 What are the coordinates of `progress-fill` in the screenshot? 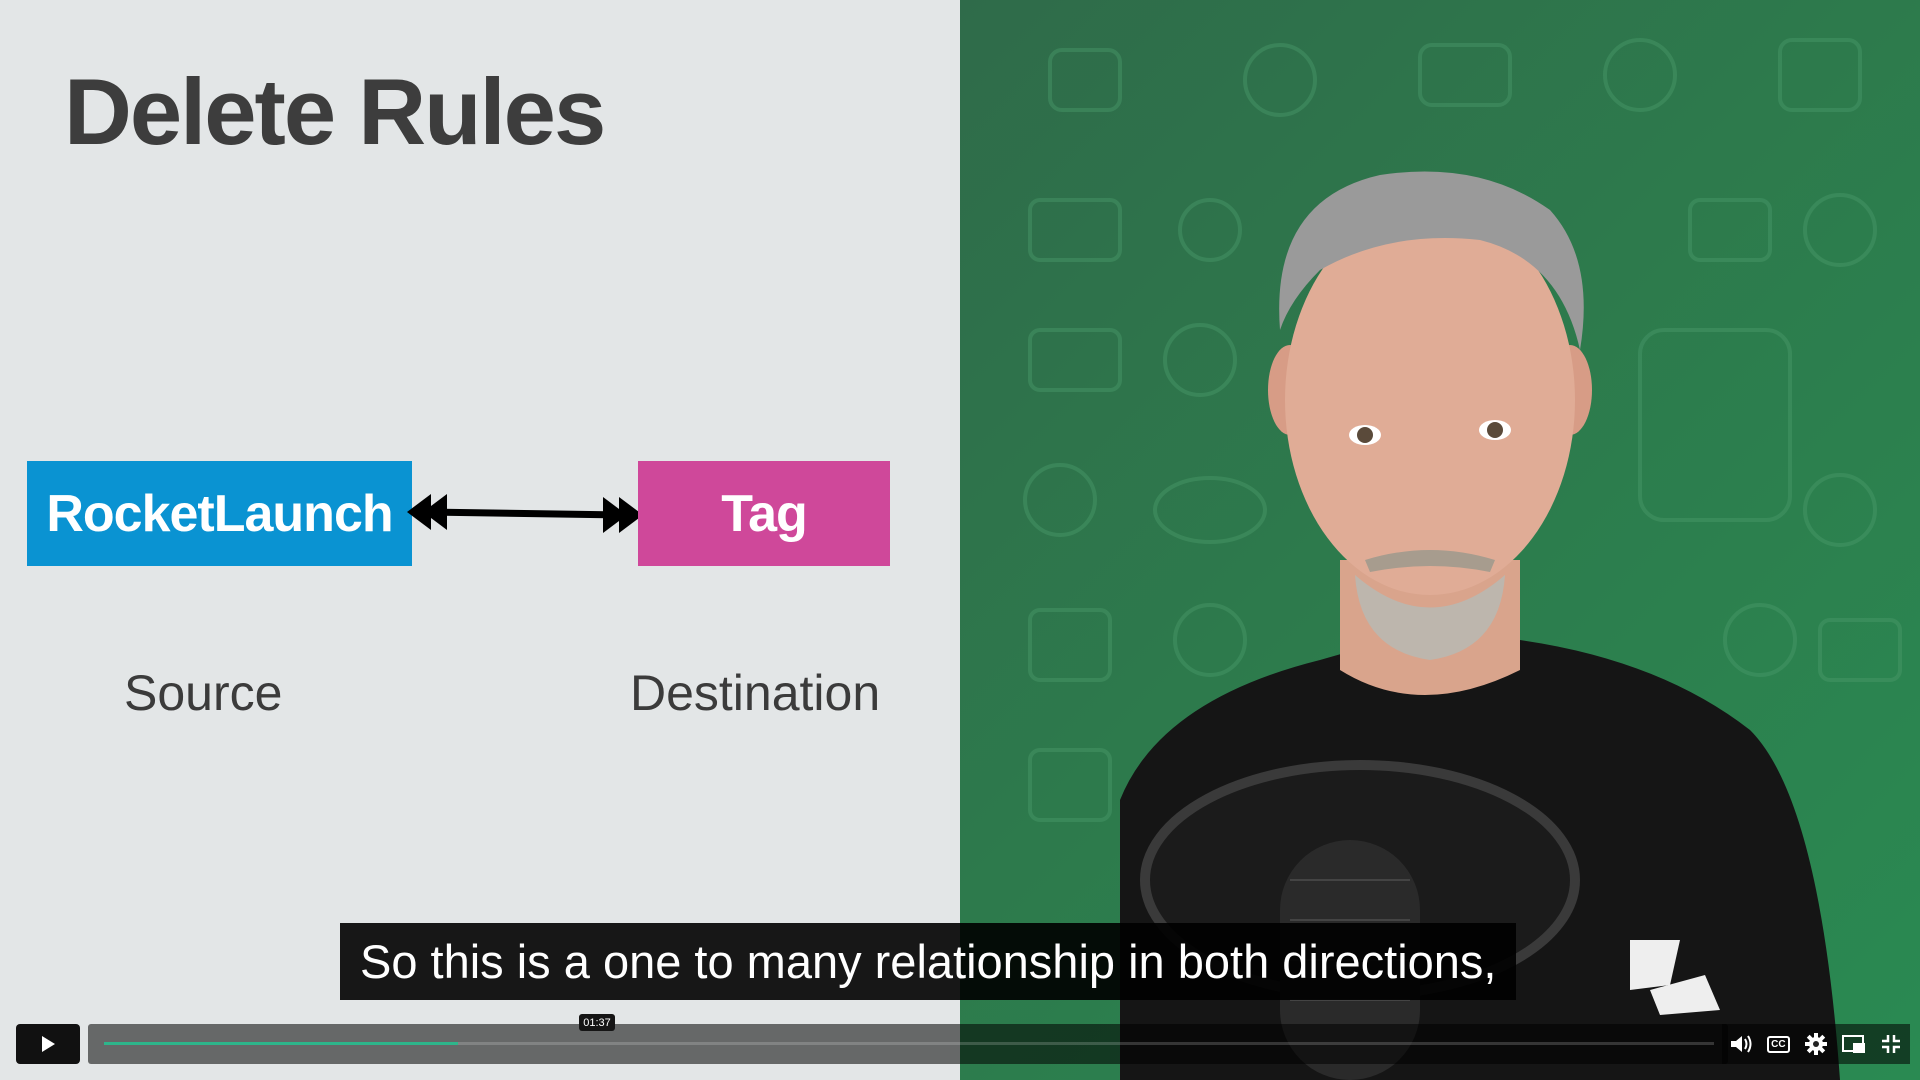 It's located at (281, 1043).